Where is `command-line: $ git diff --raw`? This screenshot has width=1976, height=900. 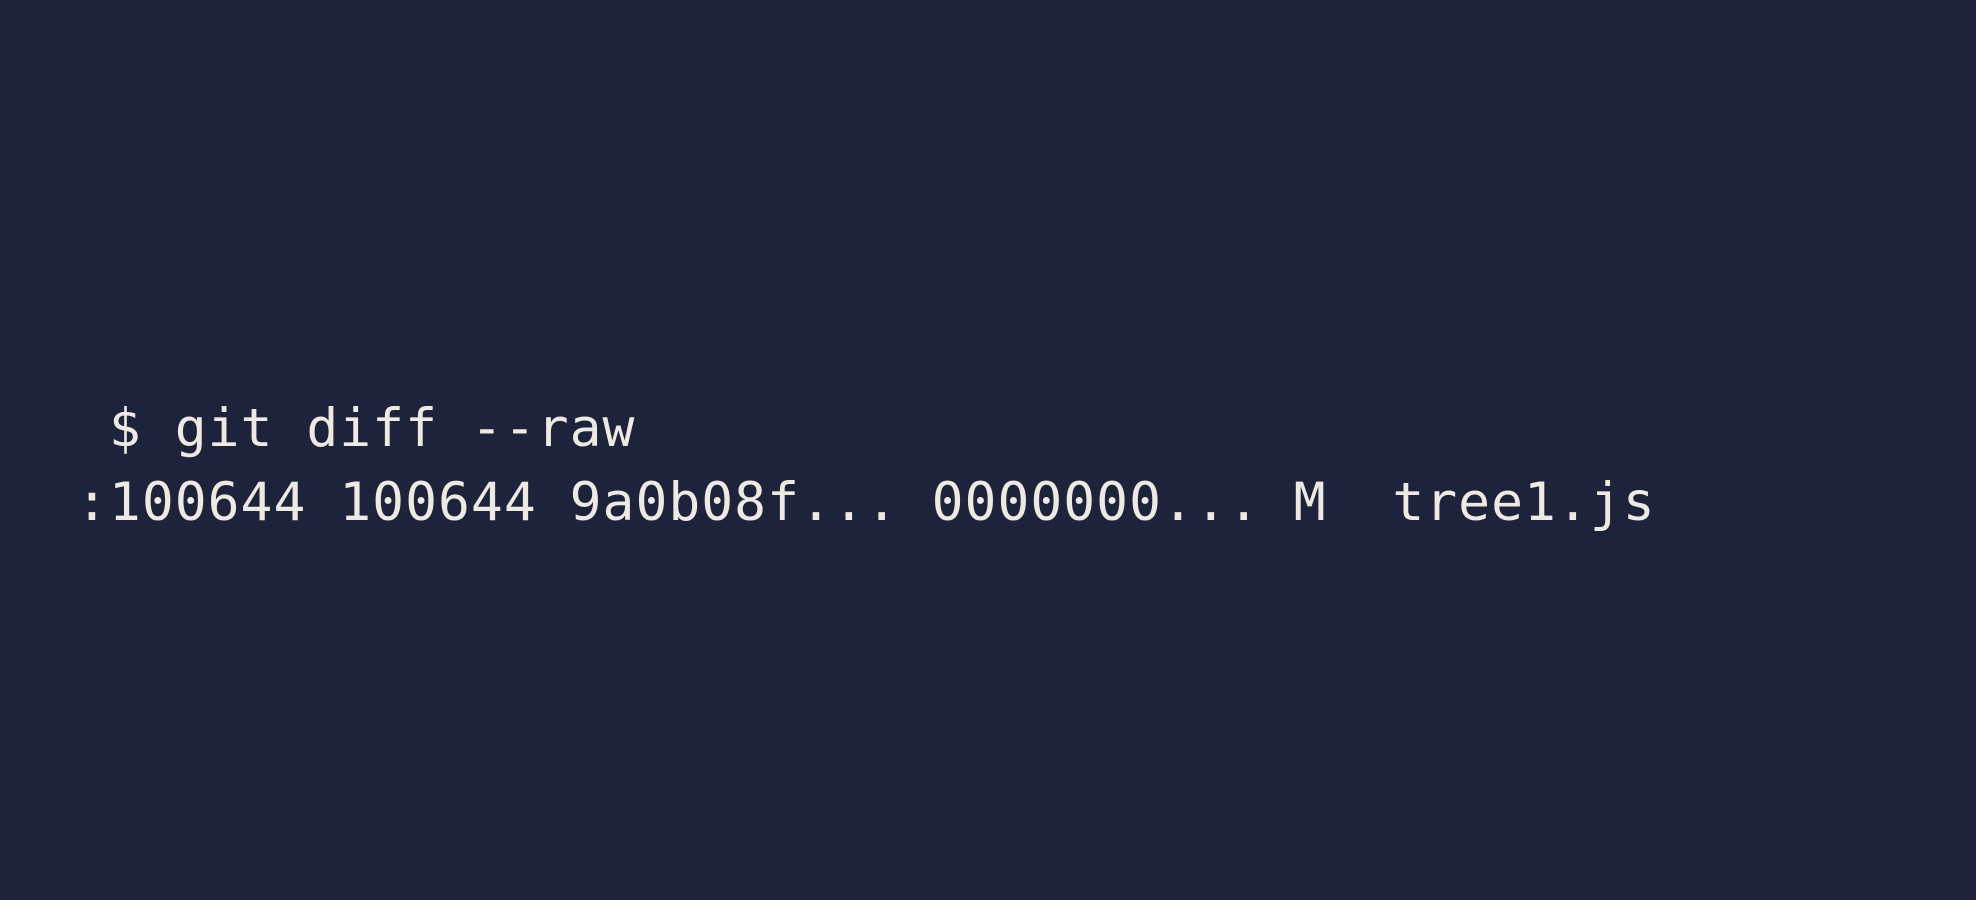
command-line: $ git diff --raw is located at coordinates (356, 428).